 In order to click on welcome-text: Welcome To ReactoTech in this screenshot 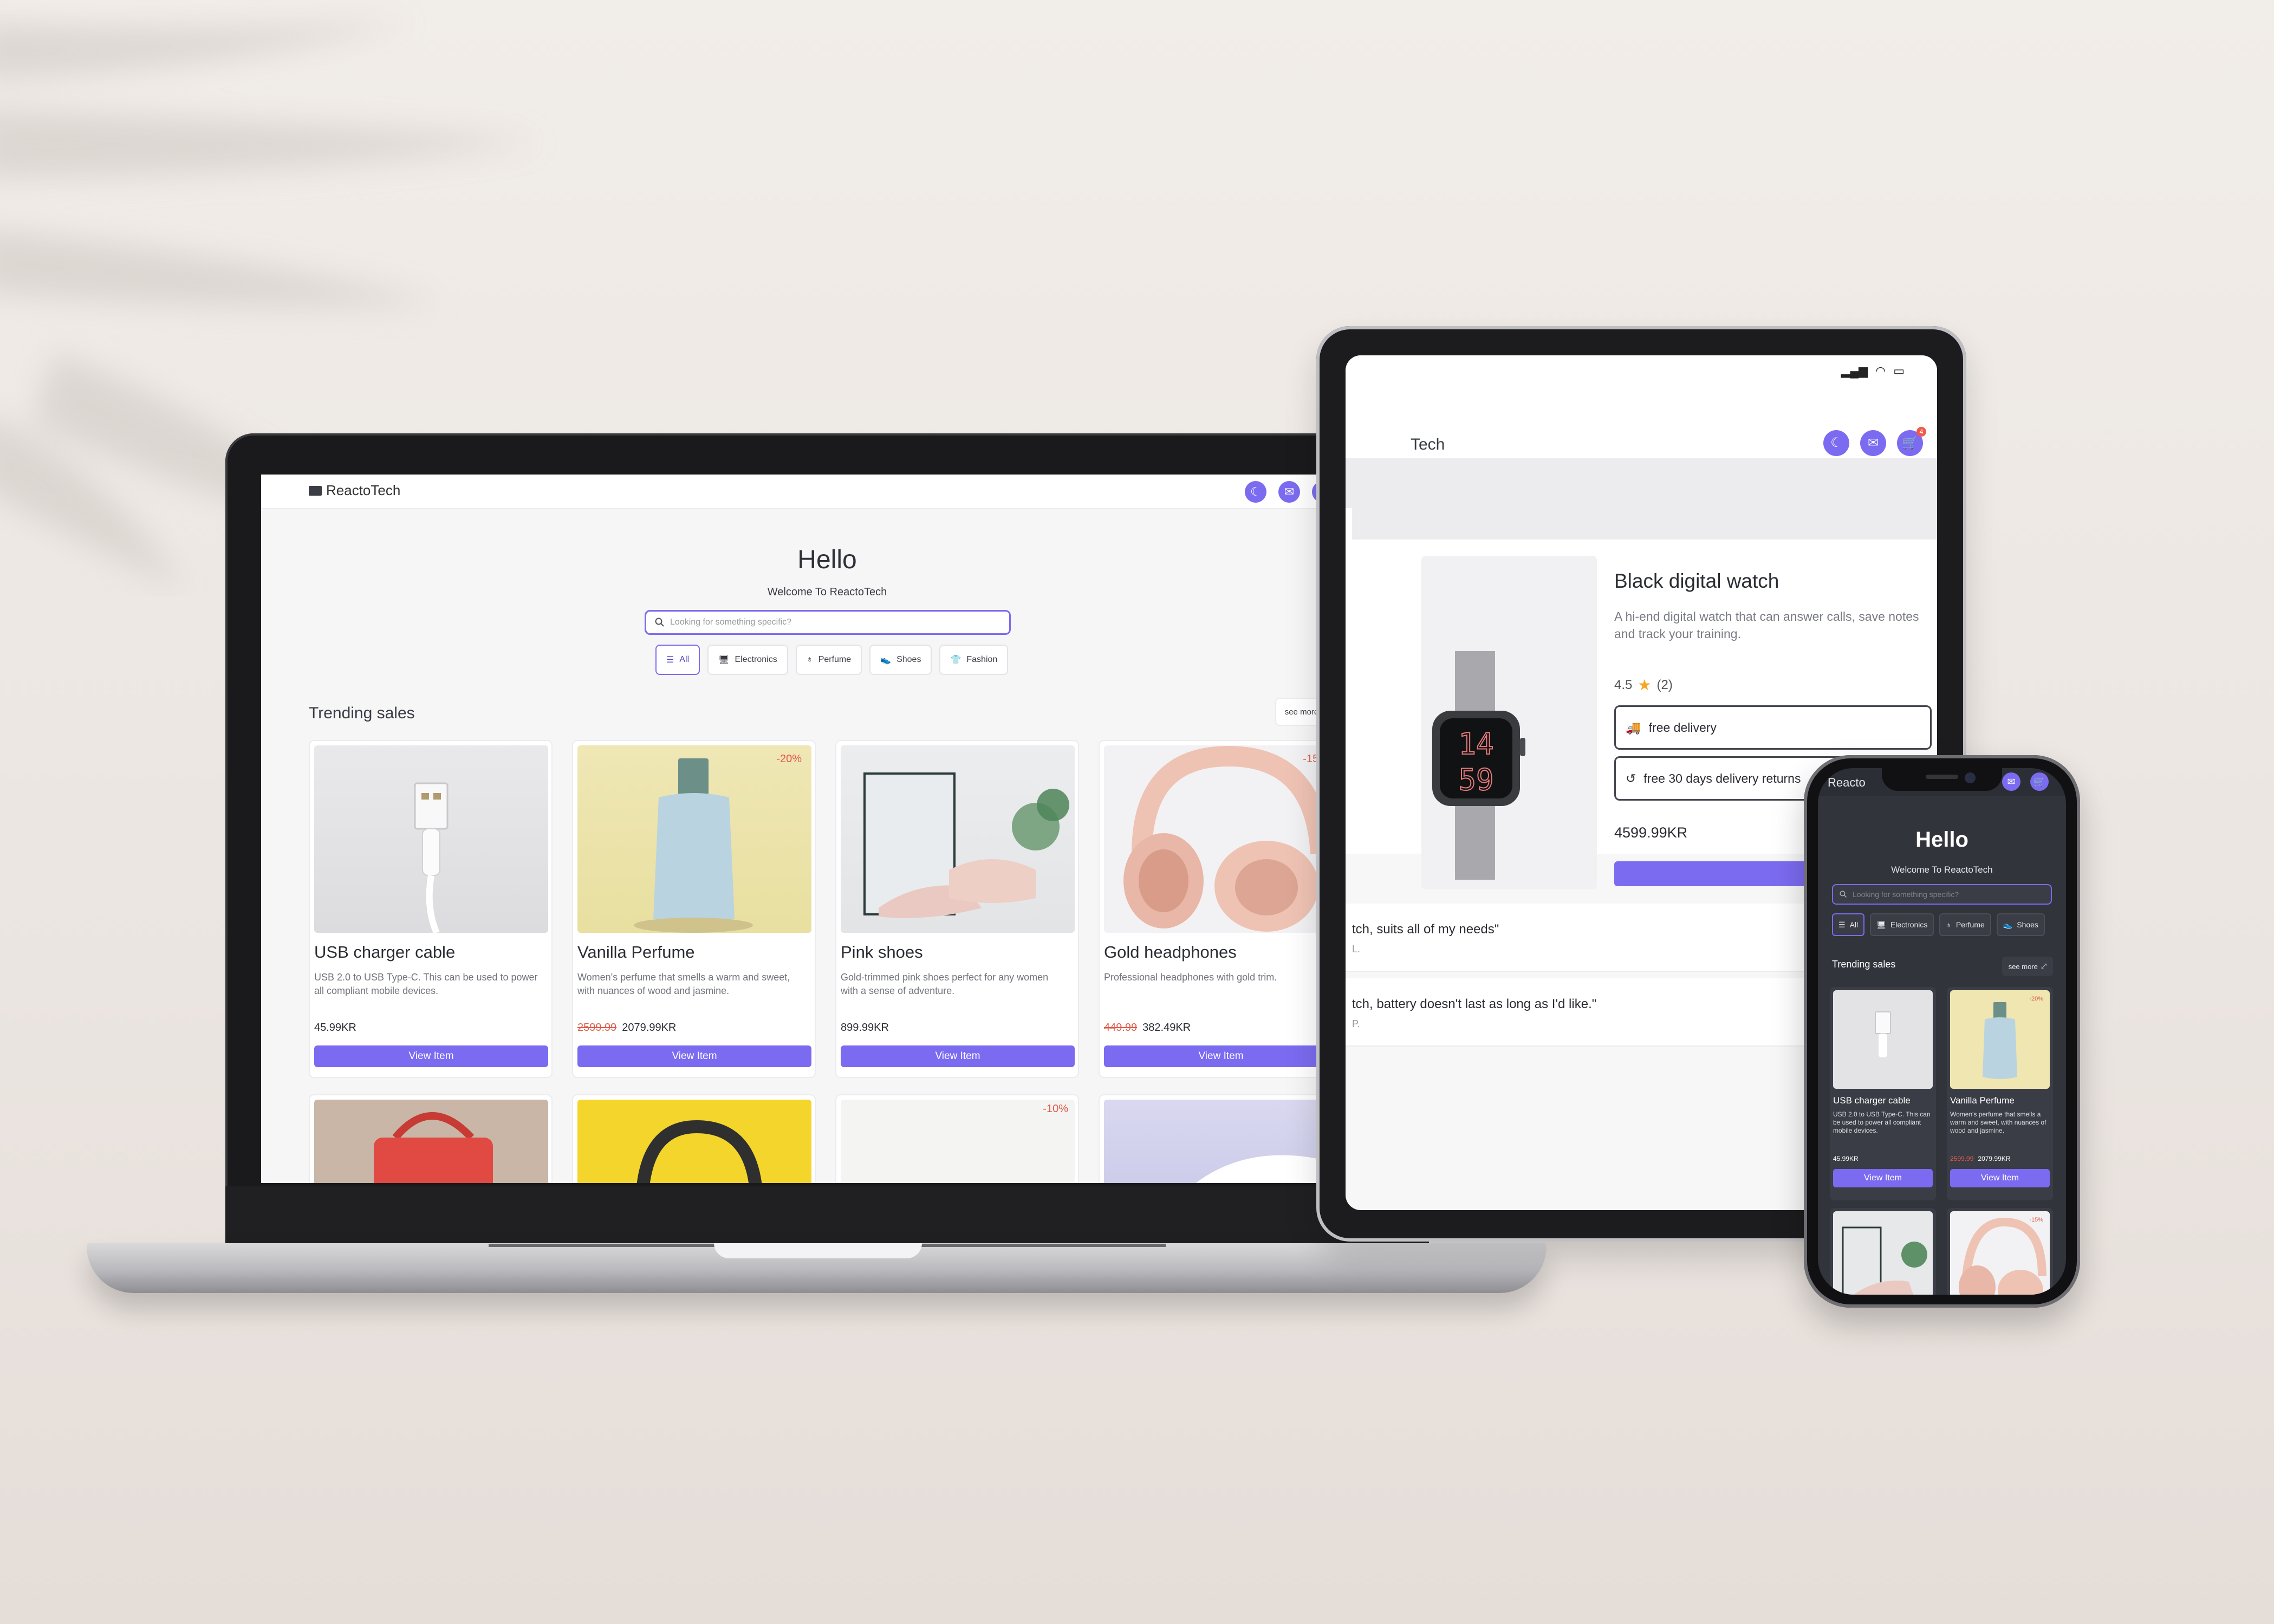, I will do `click(827, 592)`.